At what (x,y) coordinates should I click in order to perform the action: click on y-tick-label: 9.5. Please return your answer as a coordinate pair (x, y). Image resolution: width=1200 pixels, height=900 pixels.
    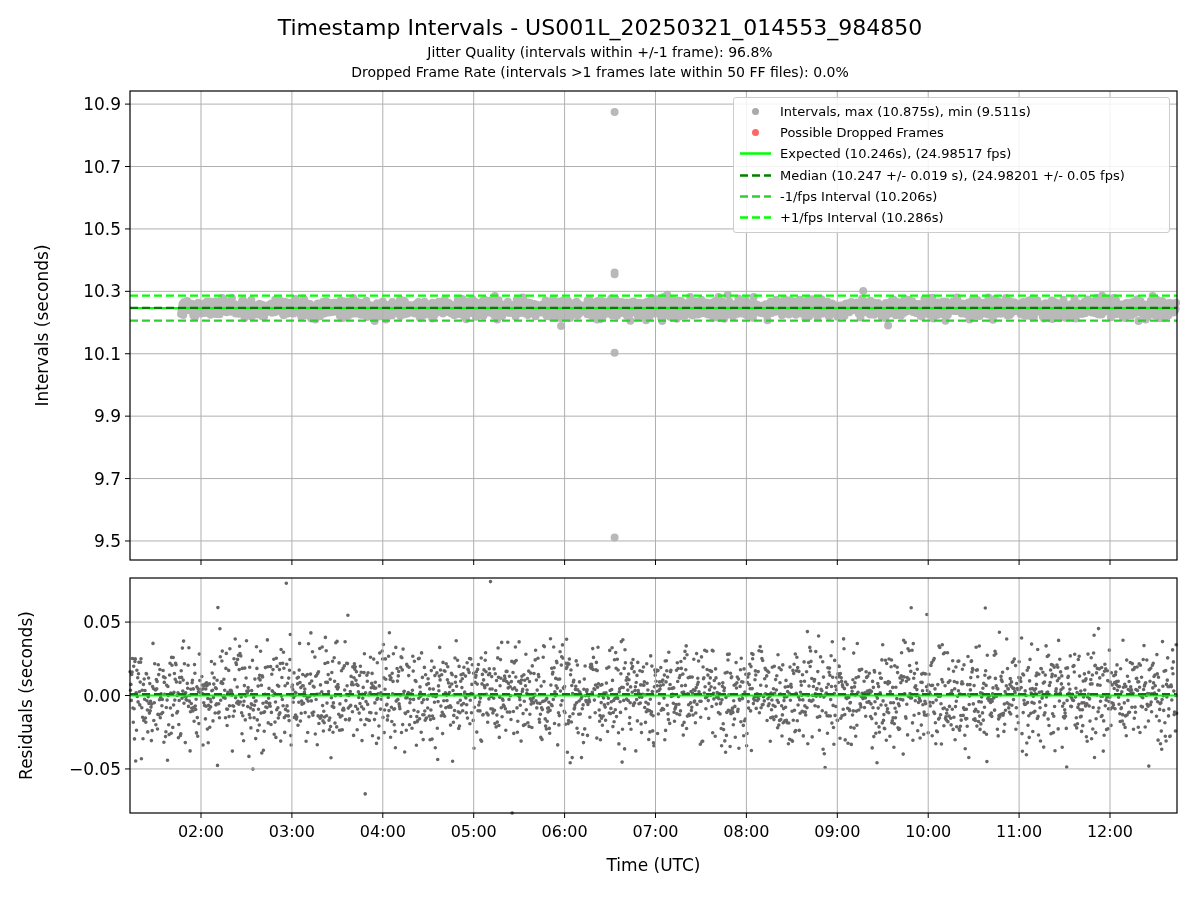
    Looking at the image, I should click on (107, 540).